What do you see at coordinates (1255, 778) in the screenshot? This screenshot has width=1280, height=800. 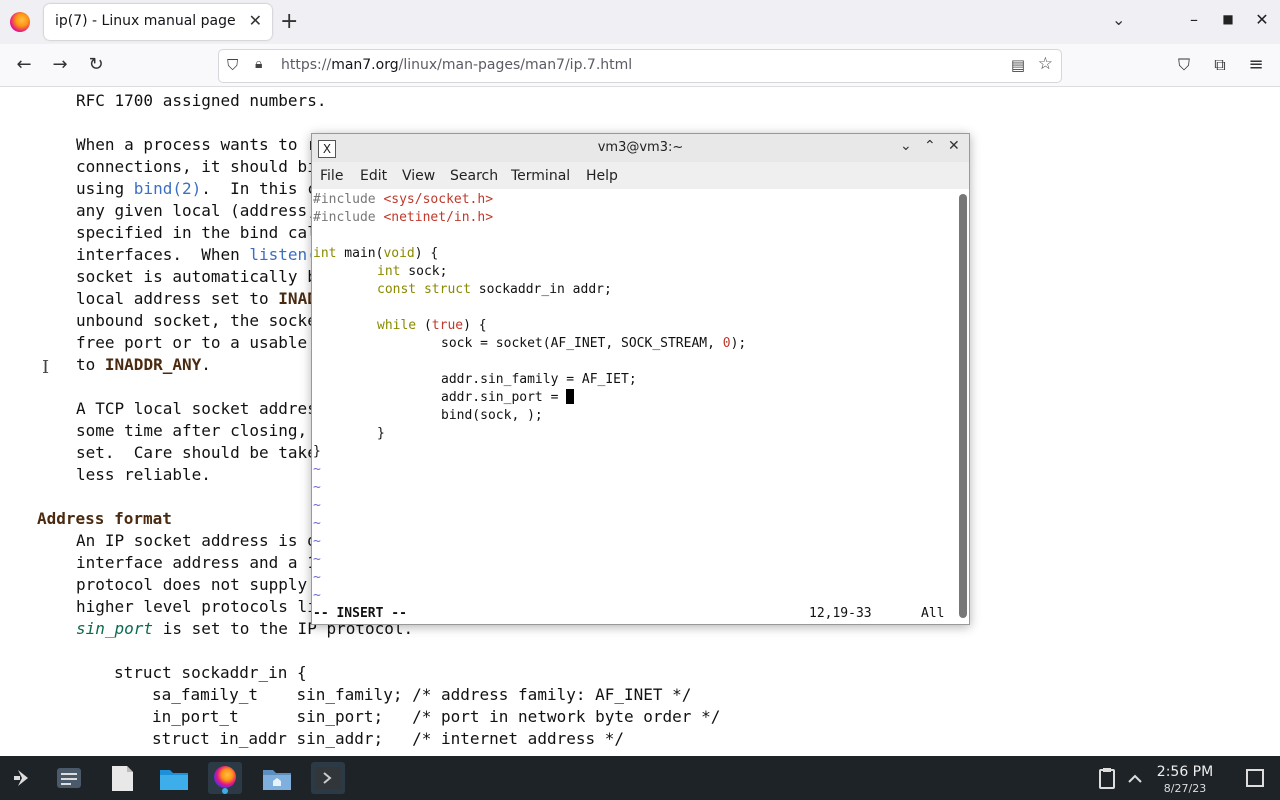 I see `show-desktop-icon` at bounding box center [1255, 778].